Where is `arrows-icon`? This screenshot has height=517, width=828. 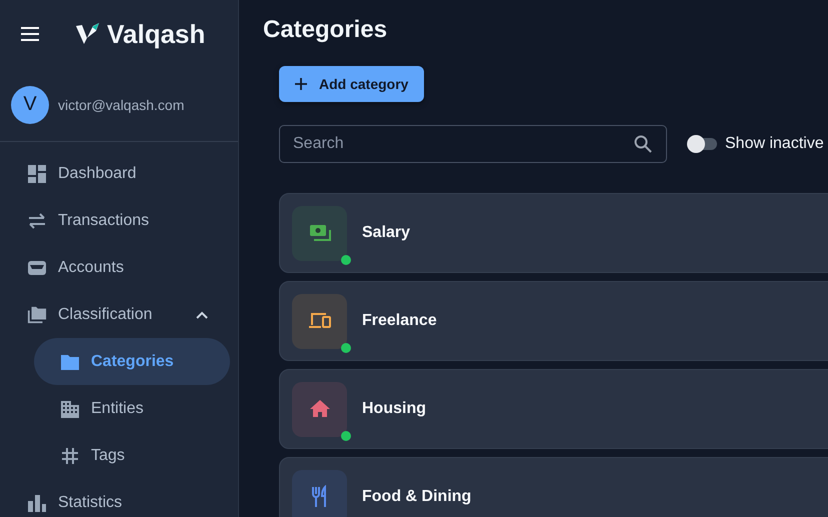 arrows-icon is located at coordinates (37, 220).